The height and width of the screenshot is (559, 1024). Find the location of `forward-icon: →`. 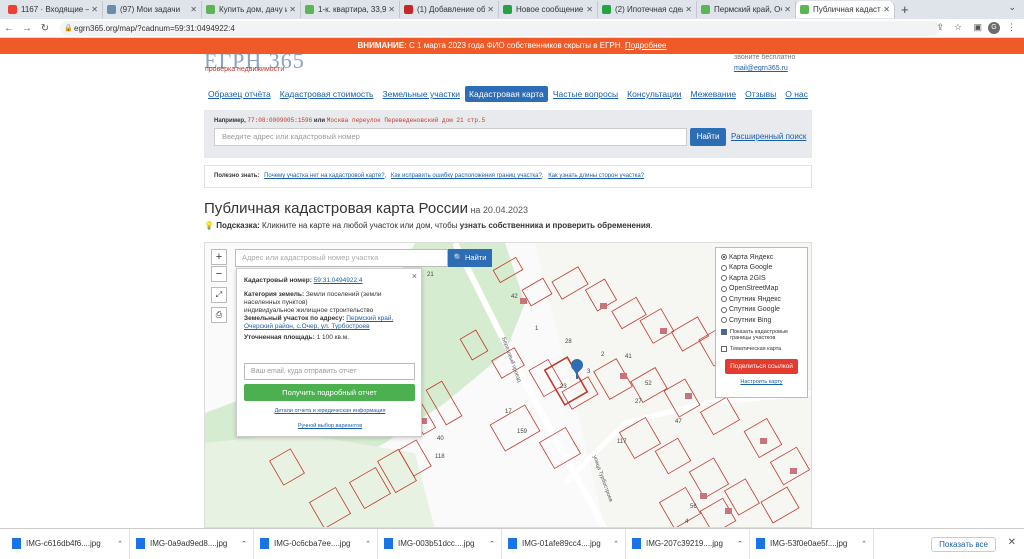

forward-icon: → is located at coordinates (27, 28).